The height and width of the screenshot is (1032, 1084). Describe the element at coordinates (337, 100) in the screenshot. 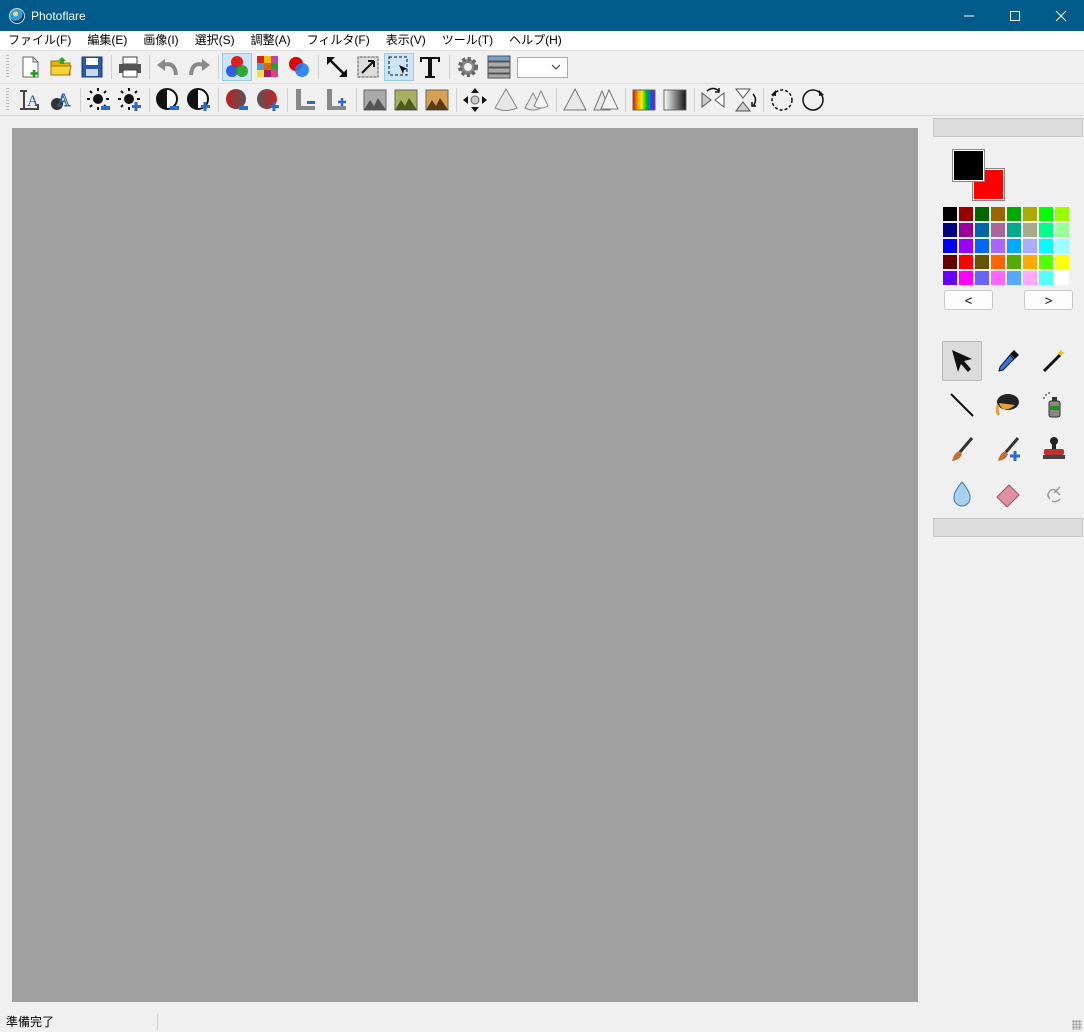

I see `gamma-up-button` at that location.